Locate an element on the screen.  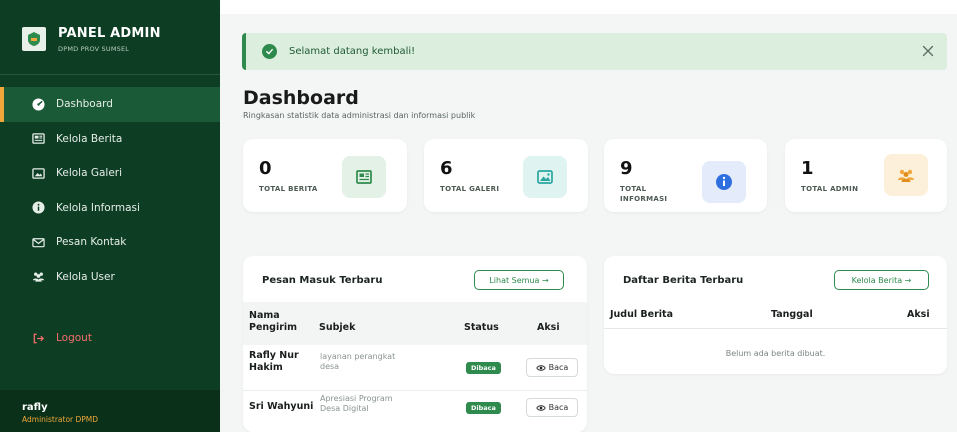
sidebar-item-label: Kelola Berita is located at coordinates (89, 138).